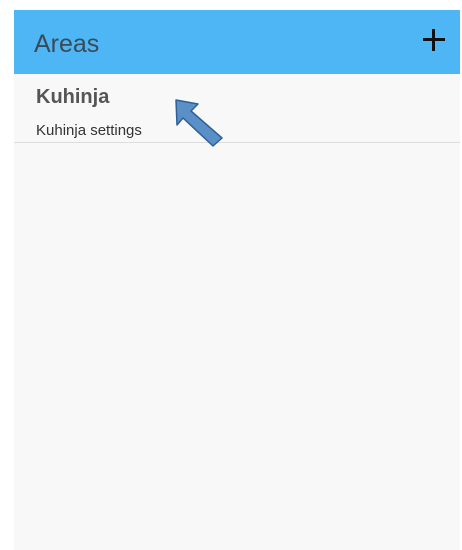 The height and width of the screenshot is (550, 462). I want to click on list-item-kuhinja: Kuhinja Kuhinja settings, so click(237, 108).